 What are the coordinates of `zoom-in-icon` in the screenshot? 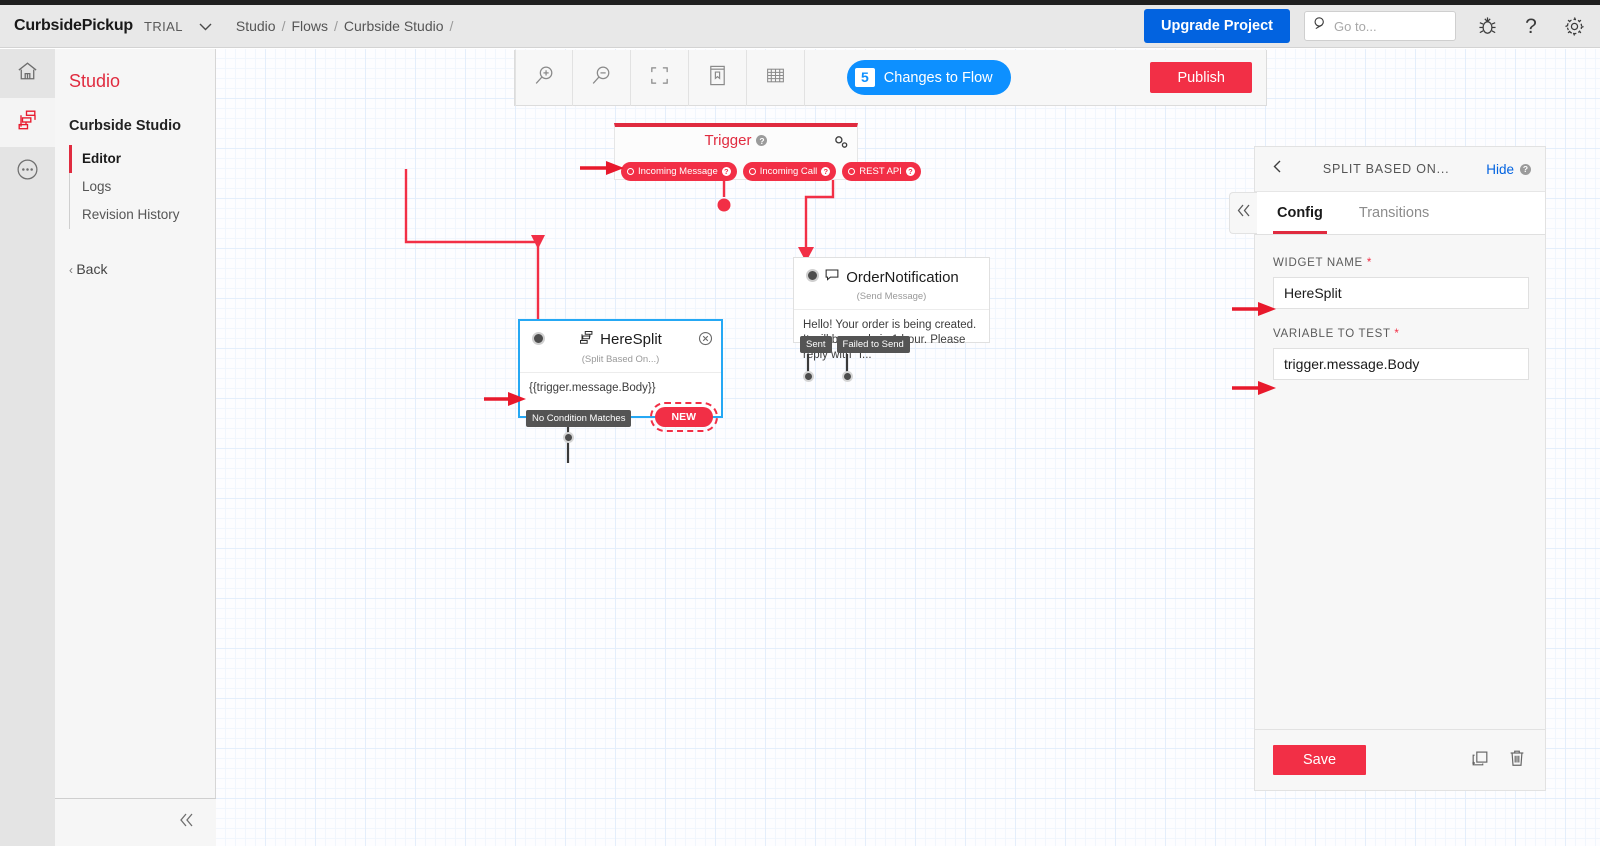 It's located at (544, 78).